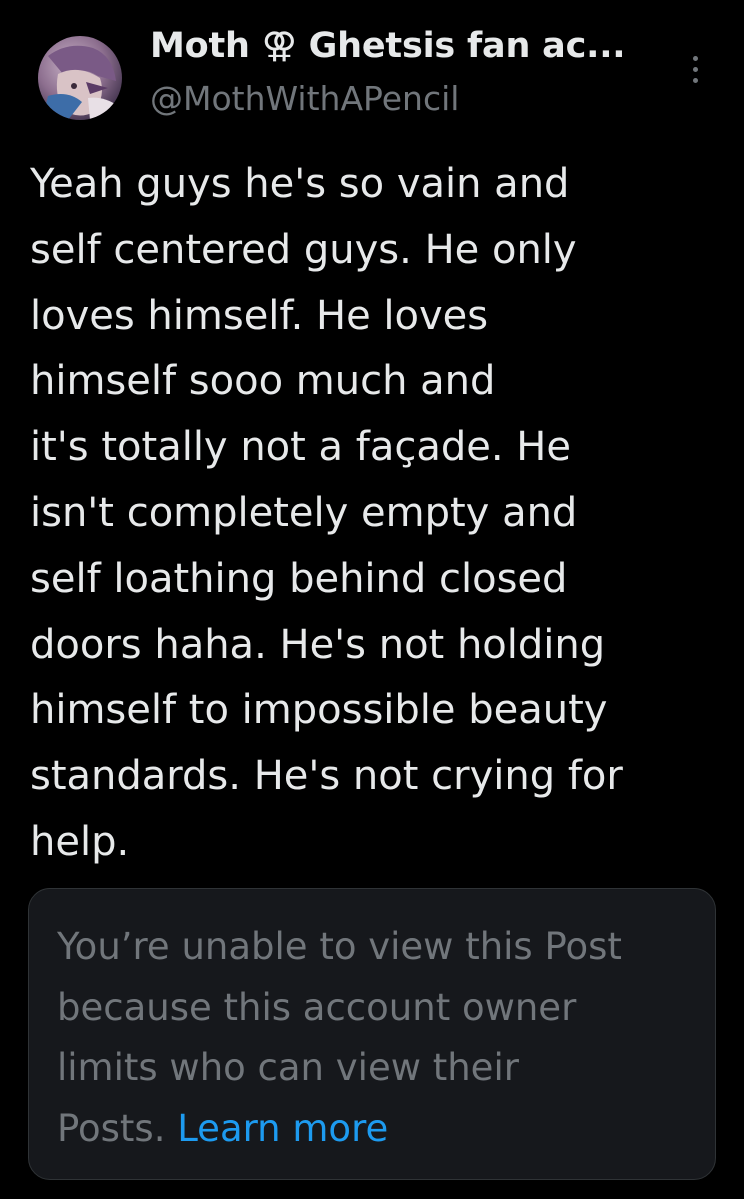  What do you see at coordinates (288, 1068) in the screenshot?
I see `notice-line: limits who can view their` at bounding box center [288, 1068].